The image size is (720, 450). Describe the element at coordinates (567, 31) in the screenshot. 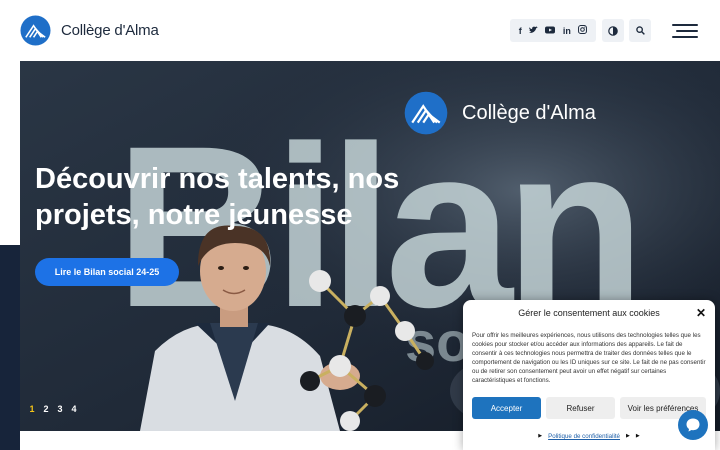

I see `linkedin-icon: in` at that location.